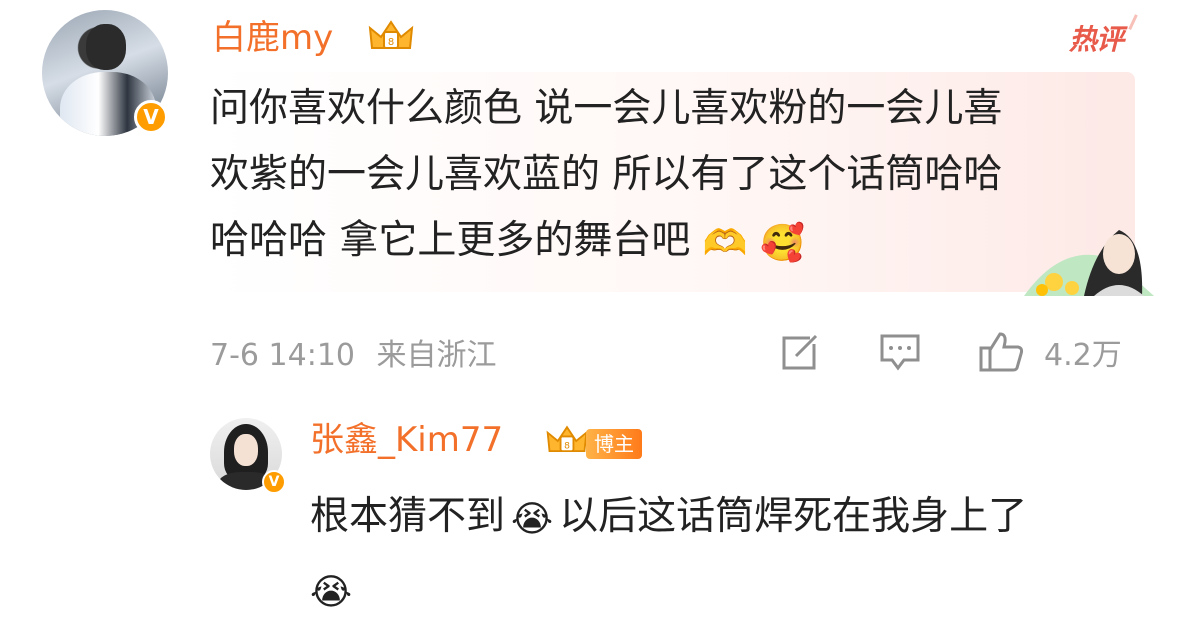  Describe the element at coordinates (391, 34) in the screenshot. I see `crown-icon: 8` at that location.